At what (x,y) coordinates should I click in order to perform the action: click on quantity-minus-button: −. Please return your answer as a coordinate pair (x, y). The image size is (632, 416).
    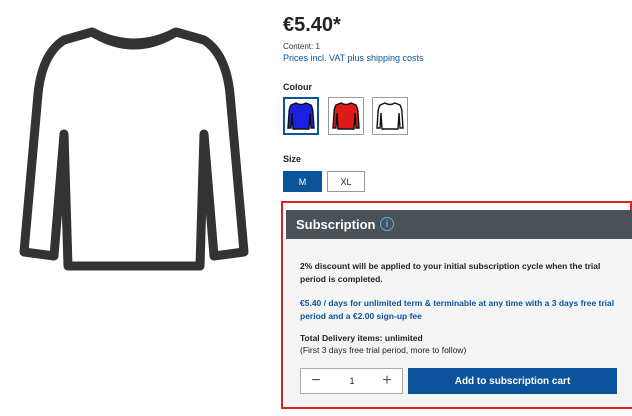
    Looking at the image, I should click on (316, 381).